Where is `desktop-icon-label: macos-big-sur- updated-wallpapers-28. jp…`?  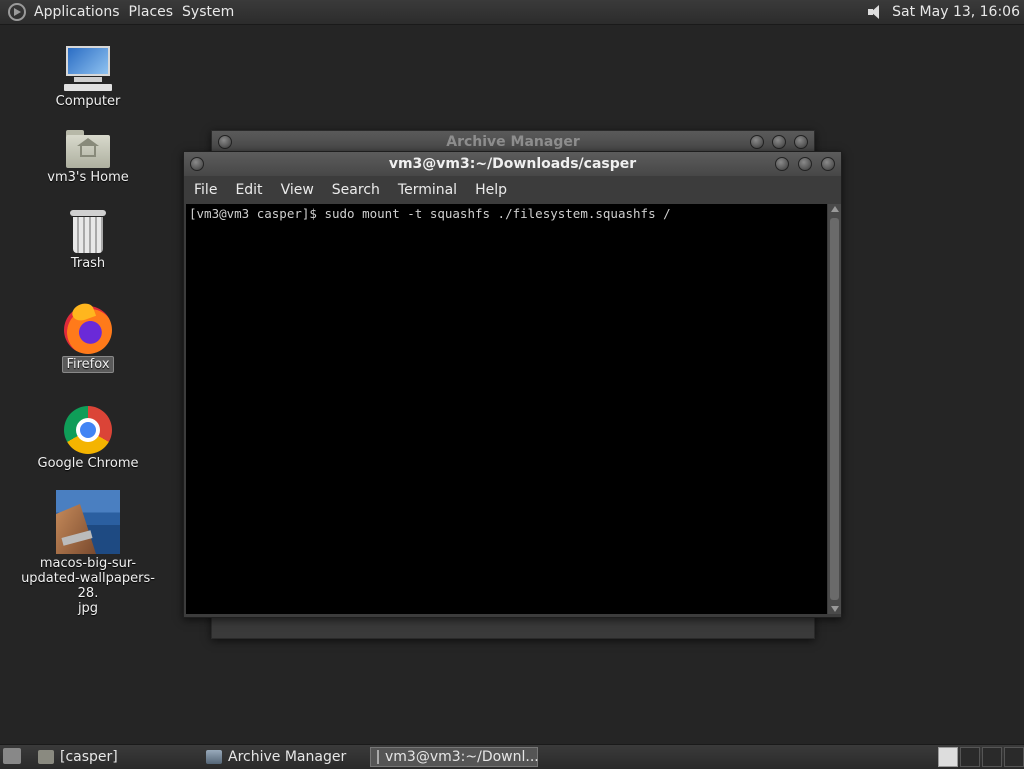 desktop-icon-label: macos-big-sur- updated-wallpapers-28. jp… is located at coordinates (88, 586).